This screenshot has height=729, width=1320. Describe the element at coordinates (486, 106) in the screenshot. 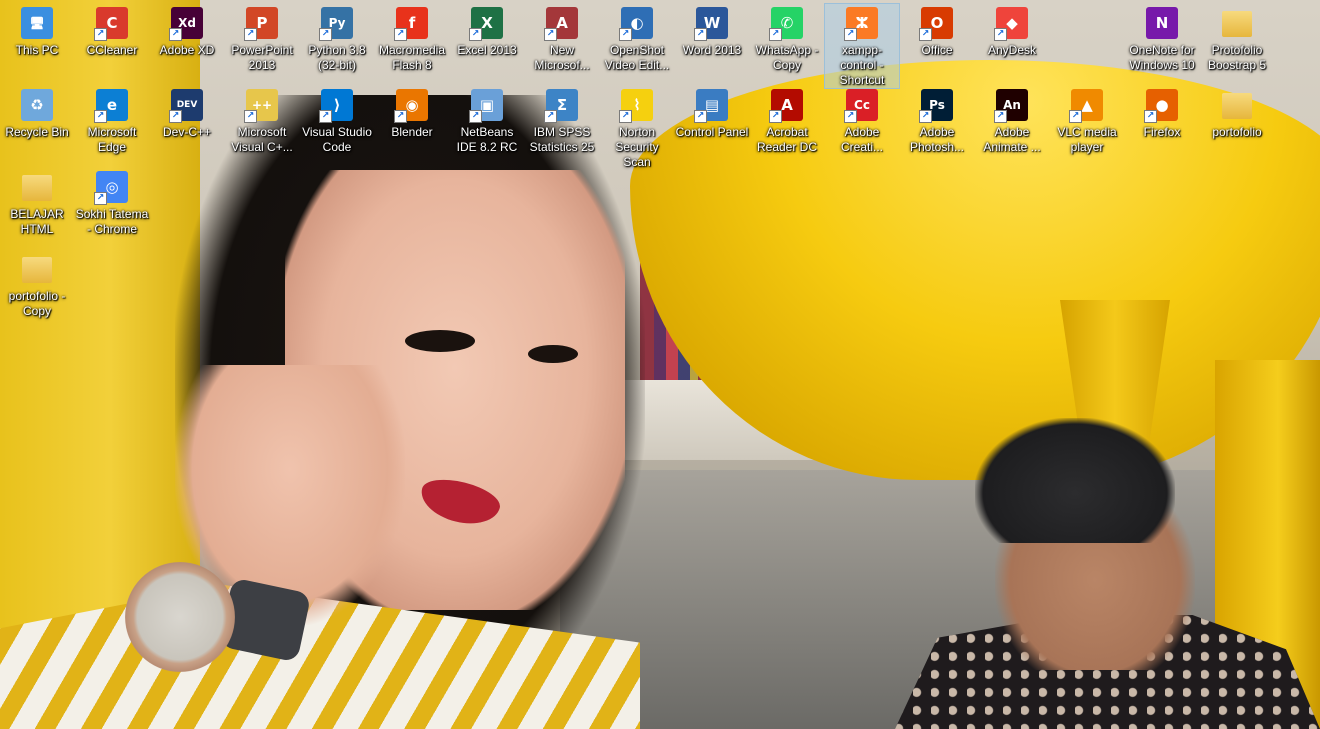

I see `netbeans-icon: ▣ ↗` at that location.